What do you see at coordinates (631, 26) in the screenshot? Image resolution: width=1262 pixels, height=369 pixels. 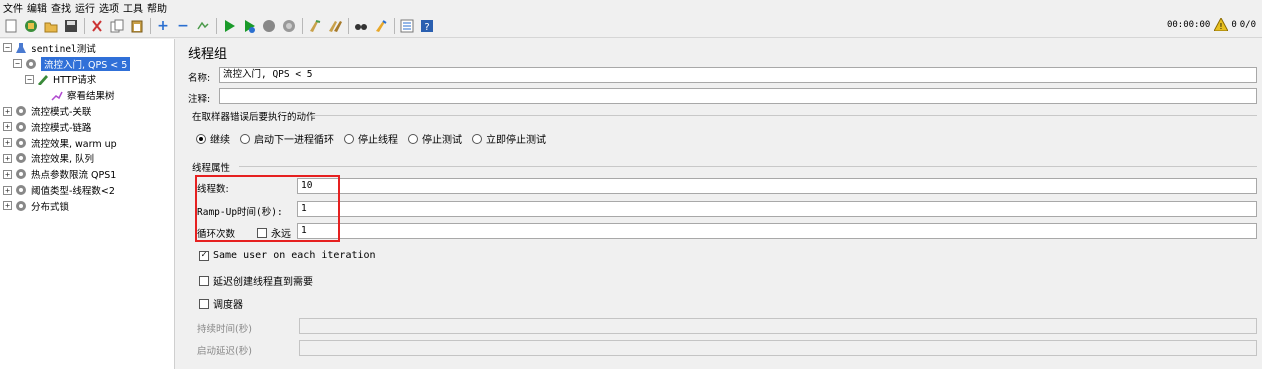 I see `toolbar: + − ? 00:00:00 ! 0 0/0` at bounding box center [631, 26].